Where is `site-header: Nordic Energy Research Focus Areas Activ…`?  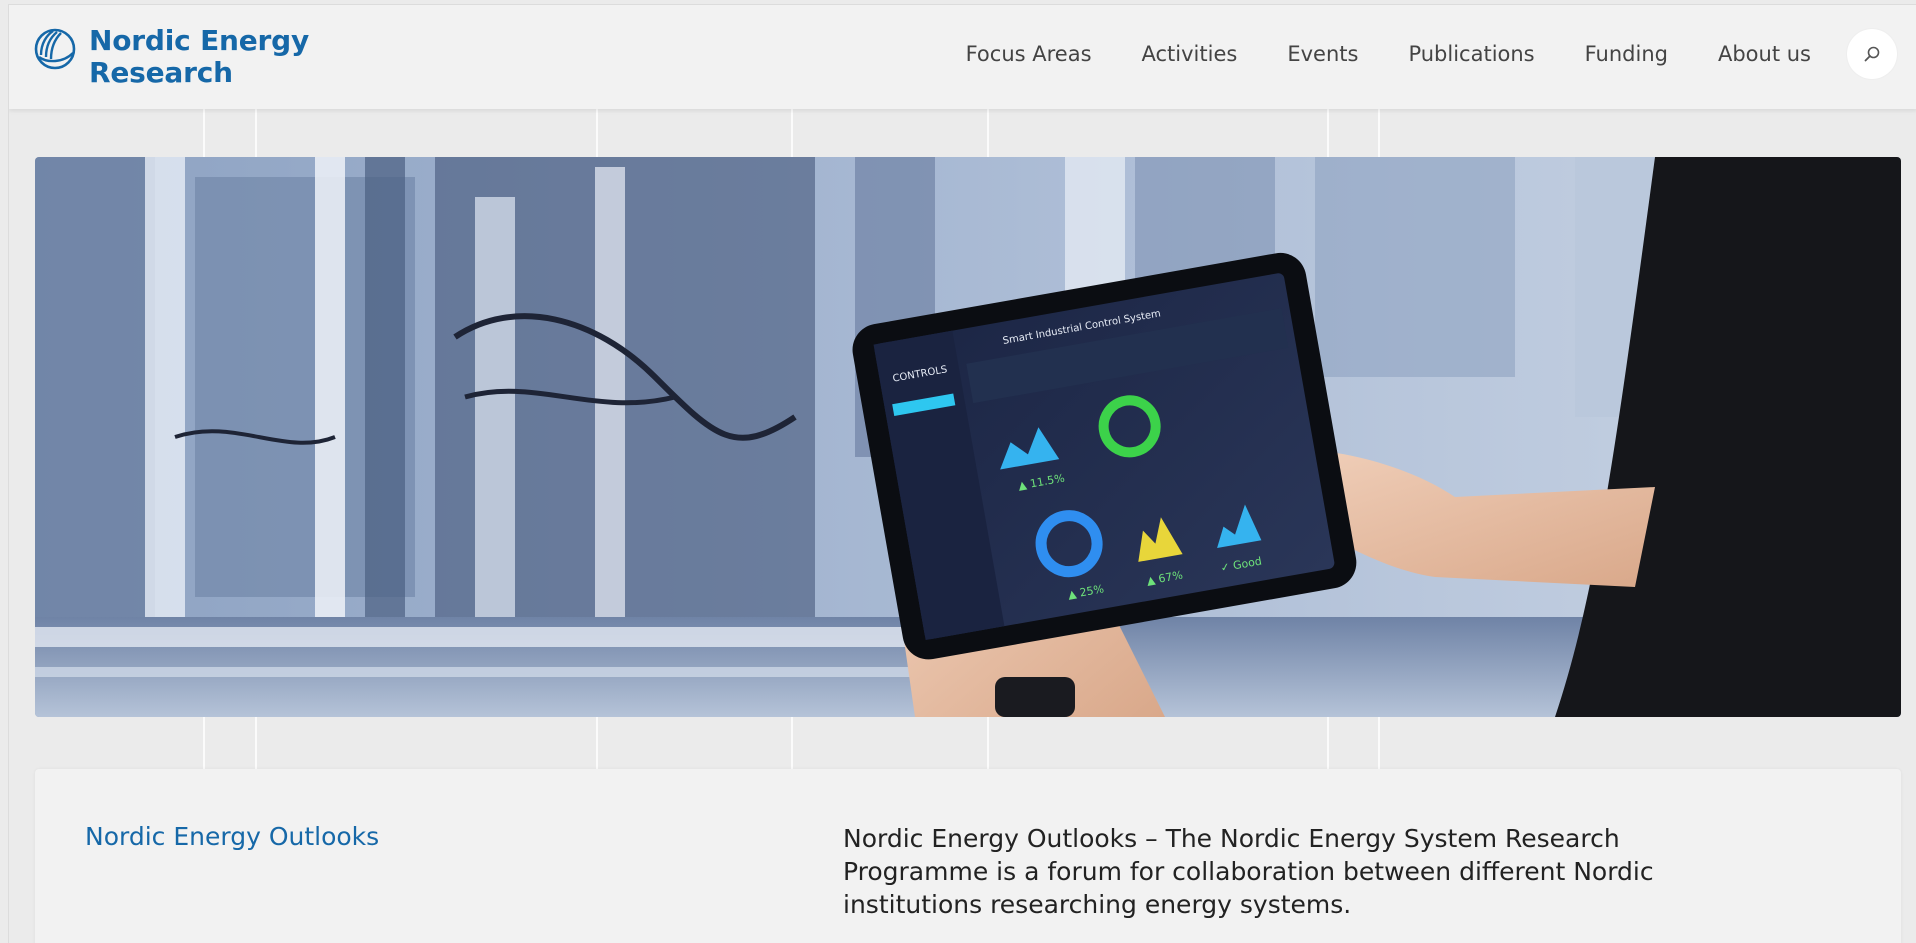
site-header: Nordic Energy Research Focus Areas Activ… is located at coordinates (962, 57).